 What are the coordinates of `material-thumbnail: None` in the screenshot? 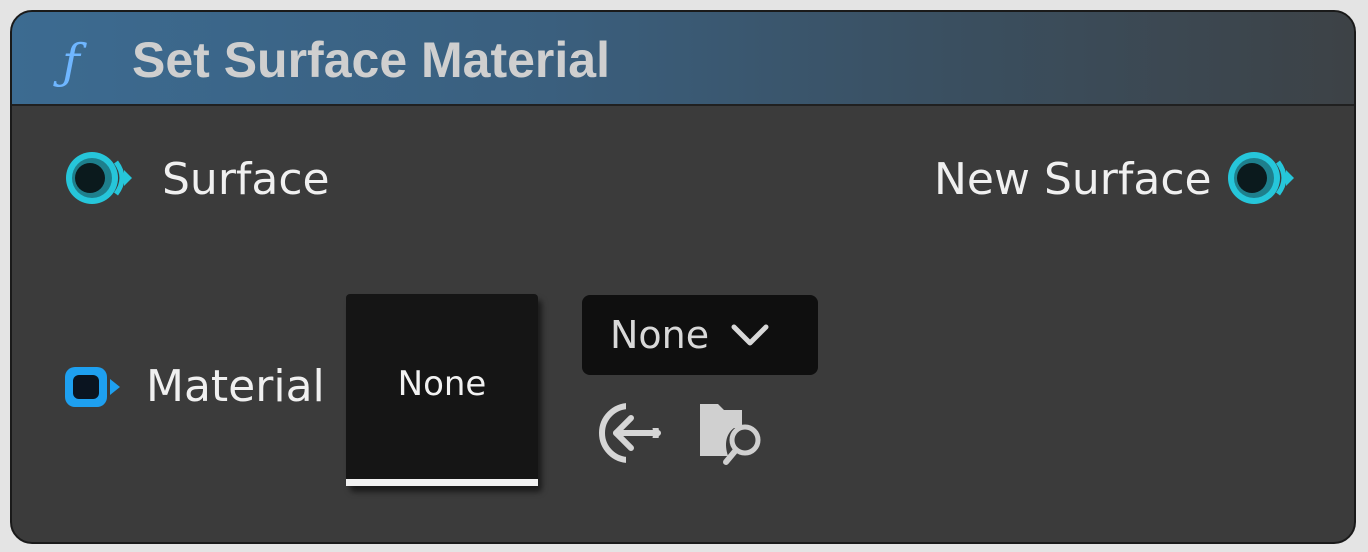 It's located at (442, 390).